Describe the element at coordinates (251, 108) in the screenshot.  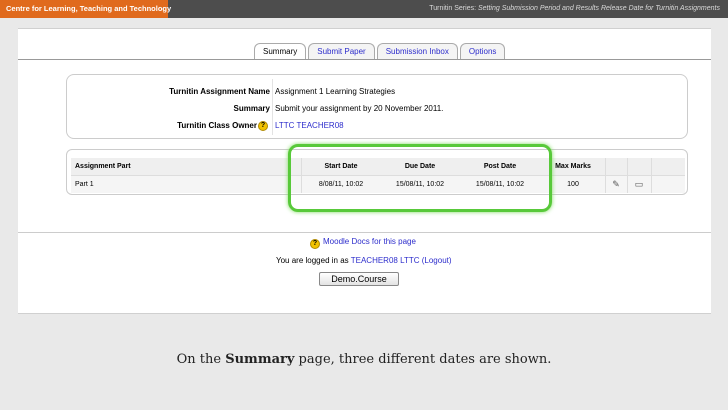
I see `summary-label: Summary` at that location.